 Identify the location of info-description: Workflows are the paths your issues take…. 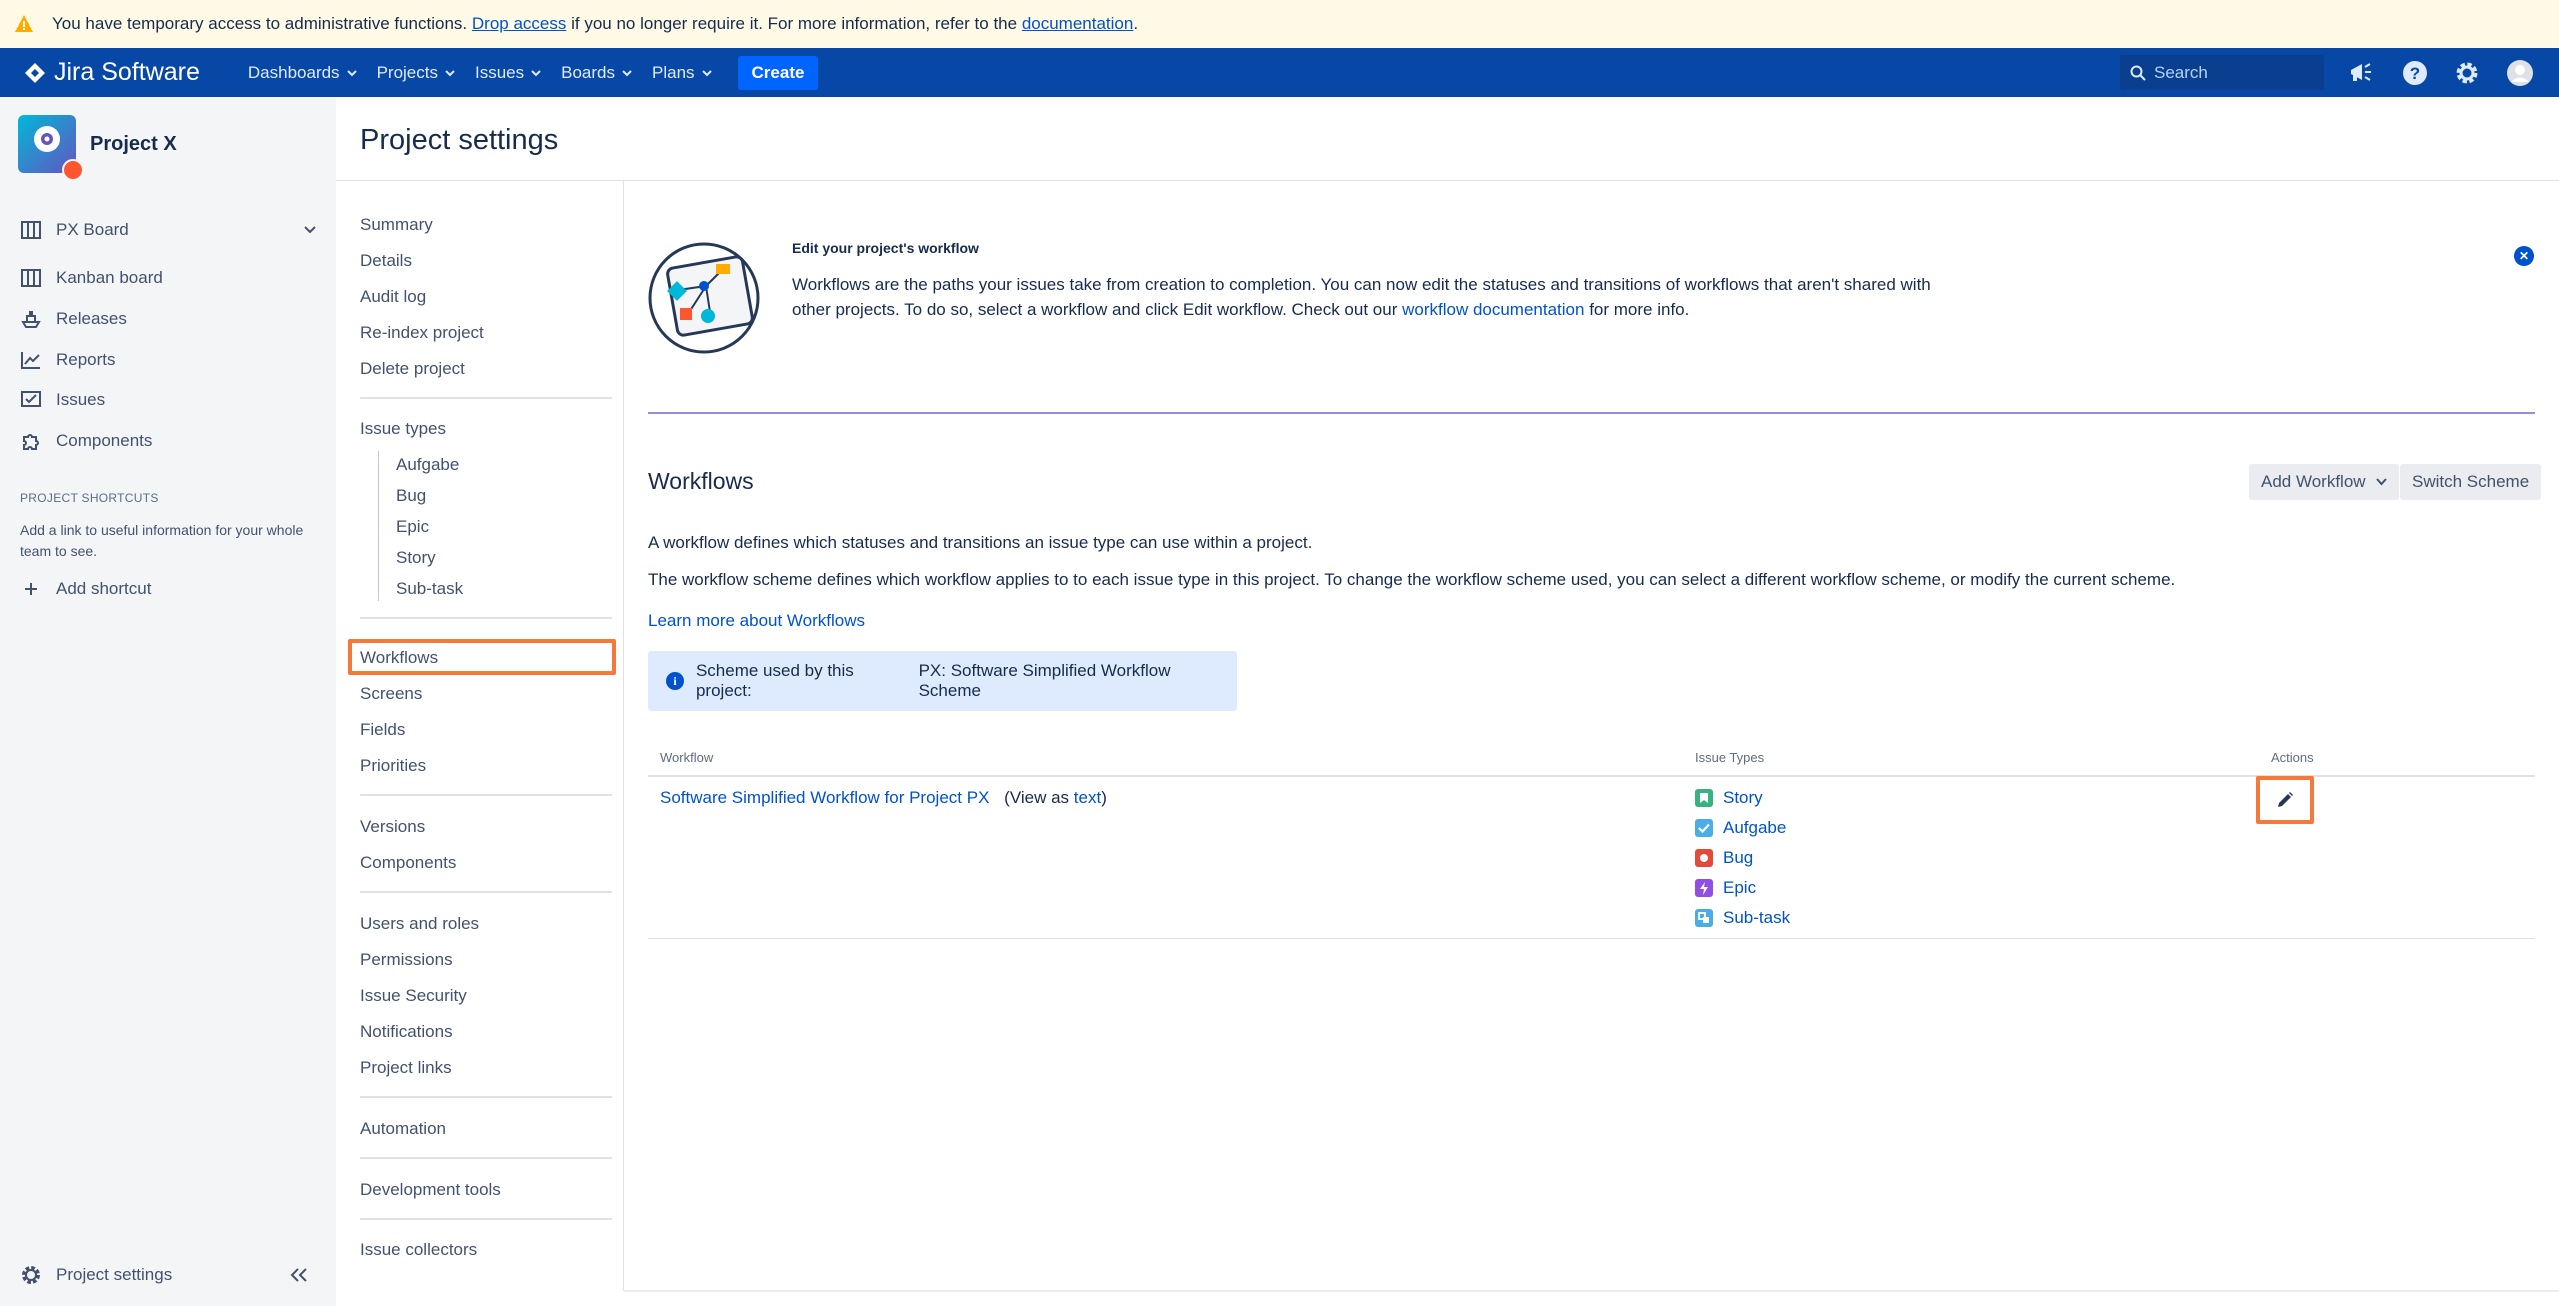
(1367, 297).